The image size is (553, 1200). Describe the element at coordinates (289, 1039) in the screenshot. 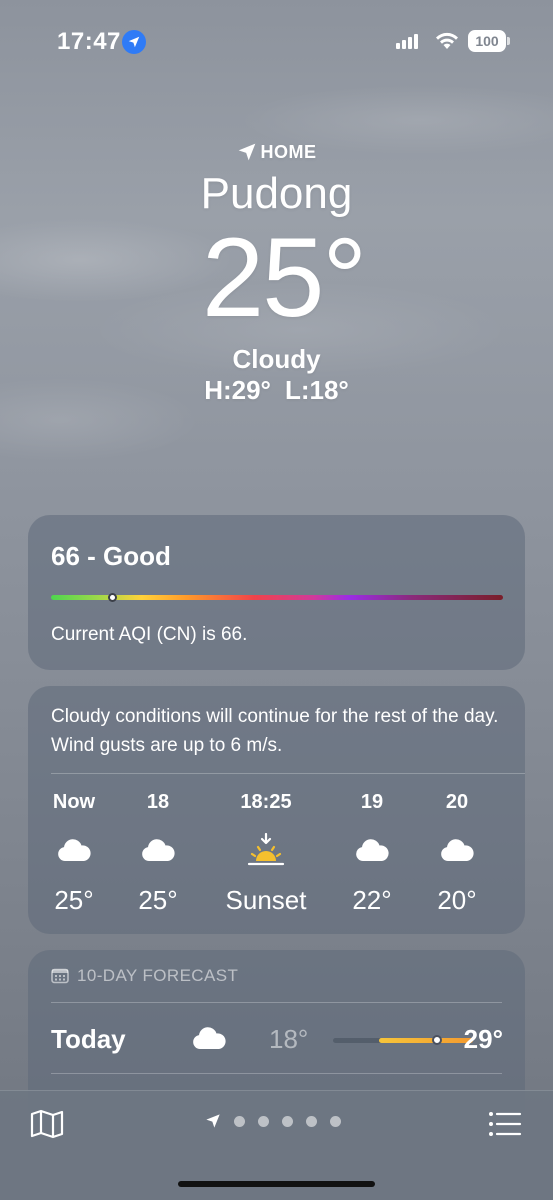

I see `forecast-low: 18°` at that location.